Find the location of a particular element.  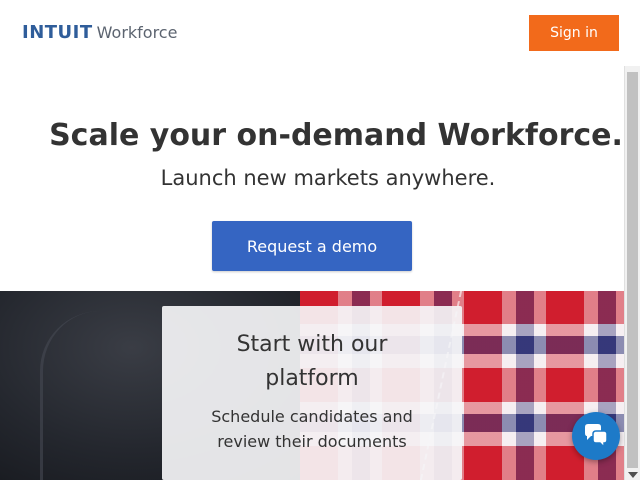

chat-button is located at coordinates (596, 436).